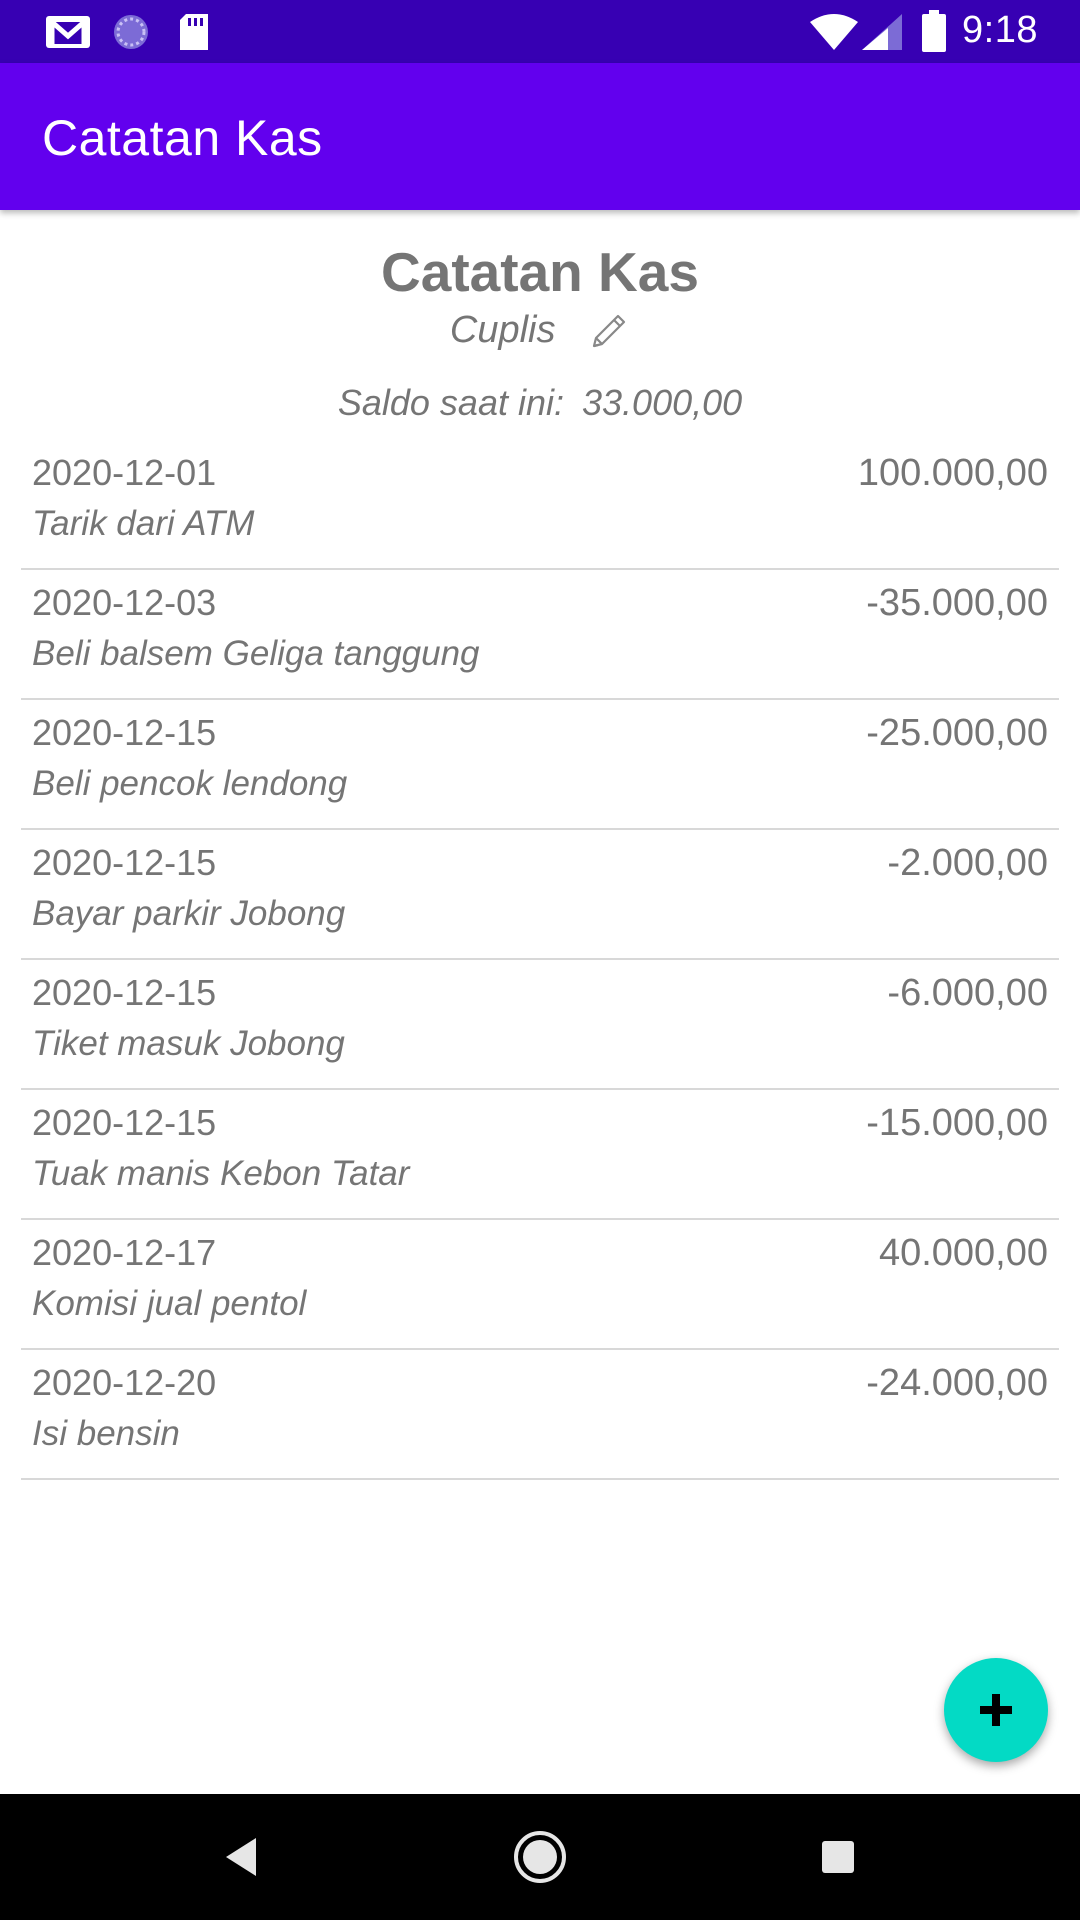  I want to click on transaction-description: Tiket masuk Jobong, so click(188, 1043).